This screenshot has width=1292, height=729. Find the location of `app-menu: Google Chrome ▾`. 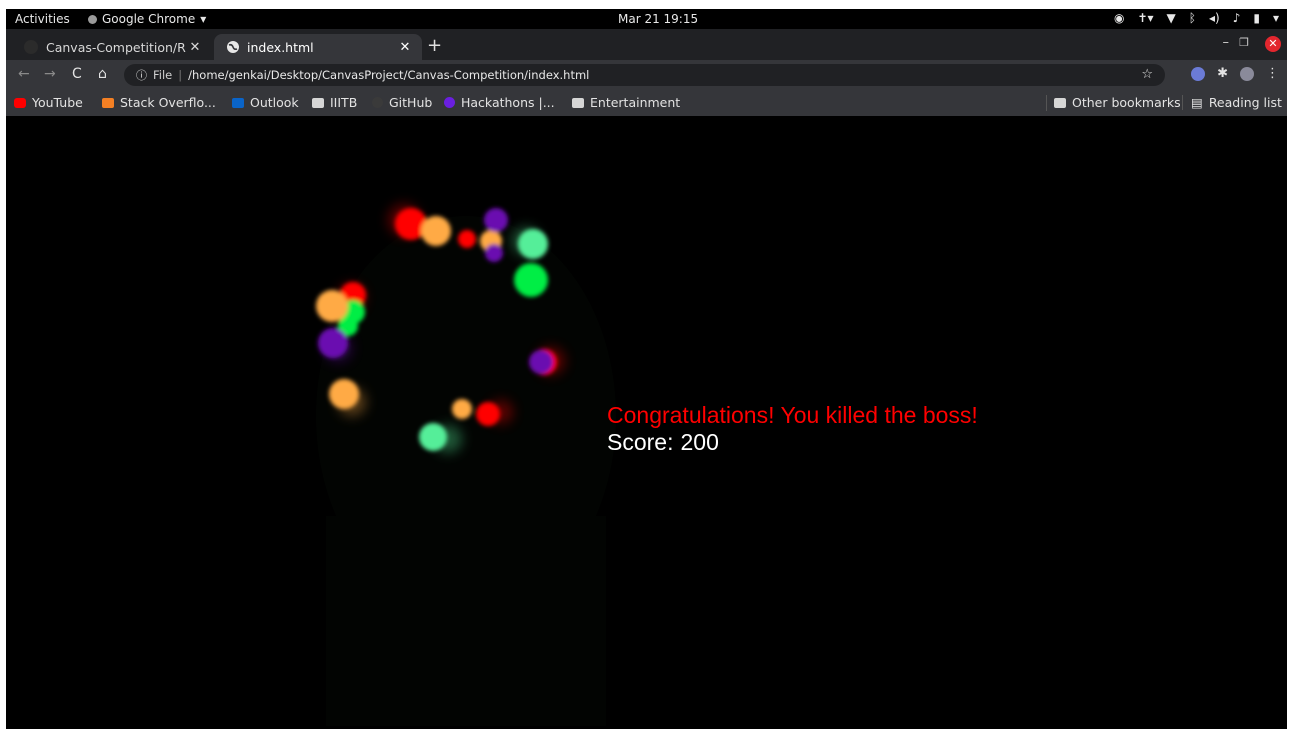

app-menu: Google Chrome ▾ is located at coordinates (147, 19).